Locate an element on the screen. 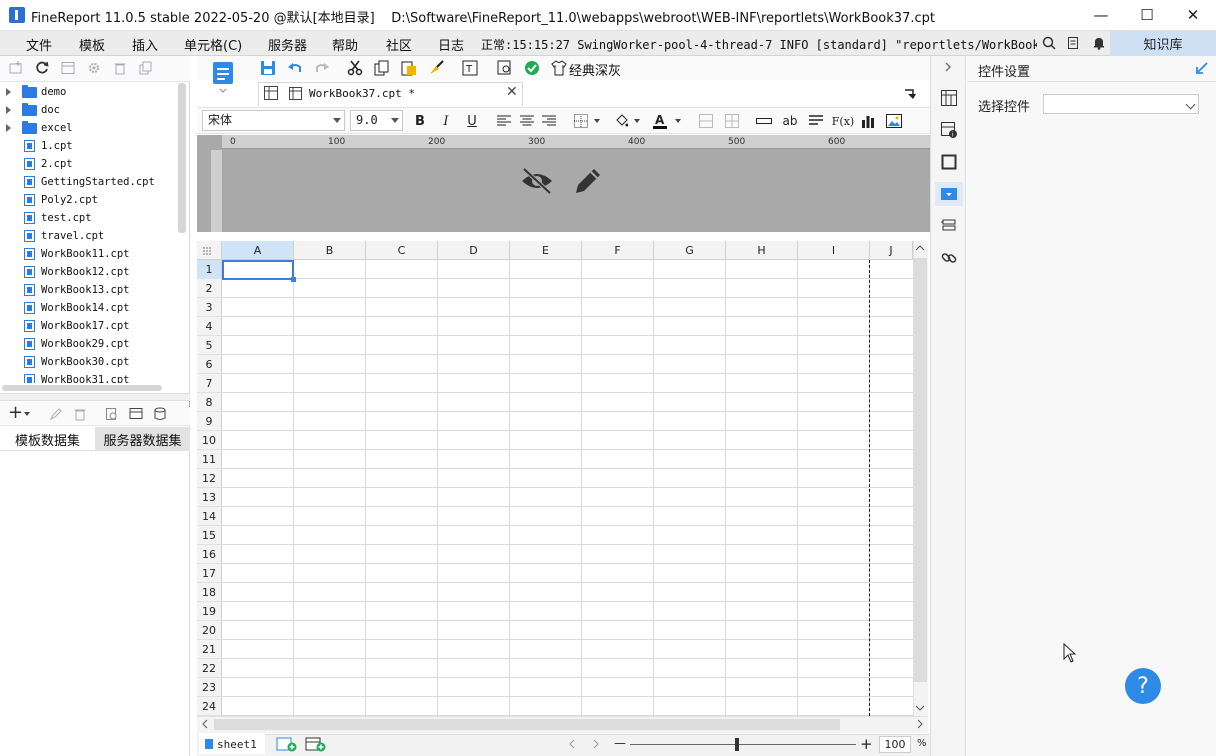 This screenshot has width=1216, height=756. column-header: B is located at coordinates (330, 250).